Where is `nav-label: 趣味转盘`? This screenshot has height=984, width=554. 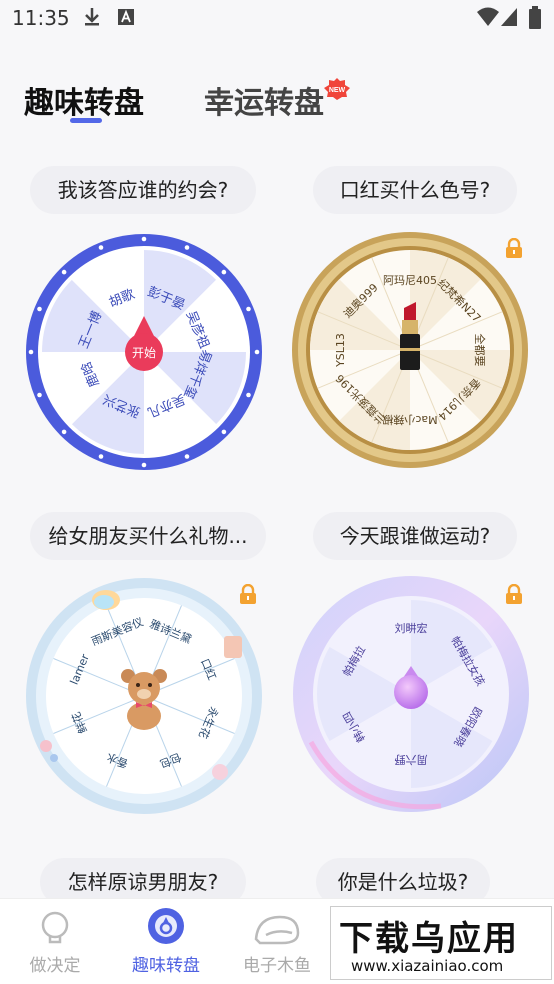
nav-label: 趣味转盘 is located at coordinates (166, 966).